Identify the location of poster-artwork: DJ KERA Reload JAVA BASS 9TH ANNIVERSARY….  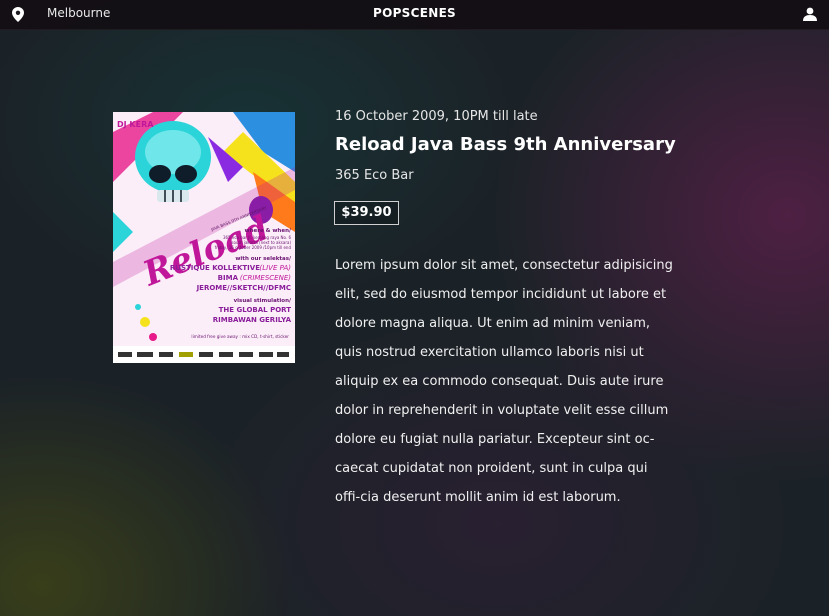
(204, 237).